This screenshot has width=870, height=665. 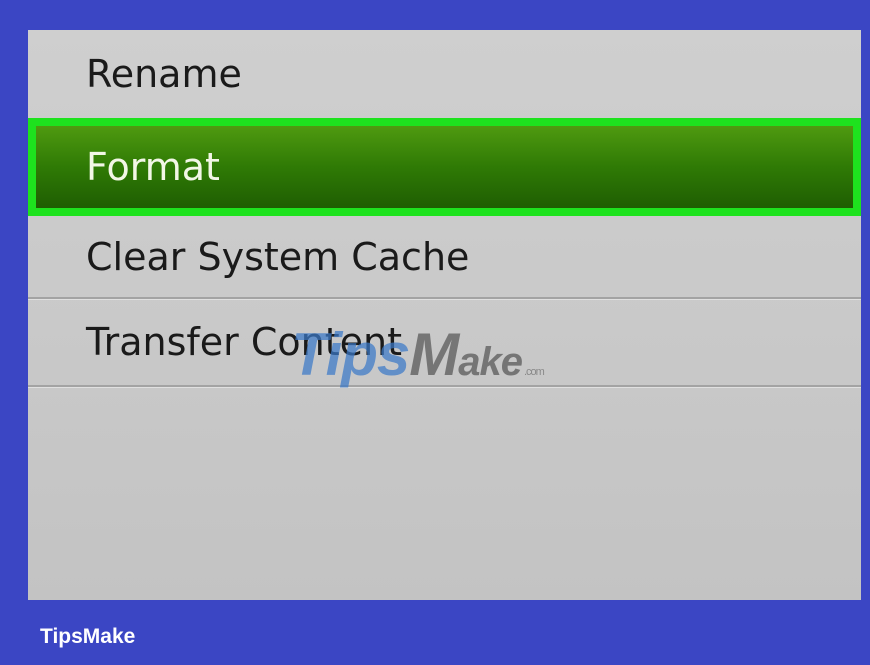 What do you see at coordinates (244, 342) in the screenshot?
I see `menu-item-label: Transfer Content` at bounding box center [244, 342].